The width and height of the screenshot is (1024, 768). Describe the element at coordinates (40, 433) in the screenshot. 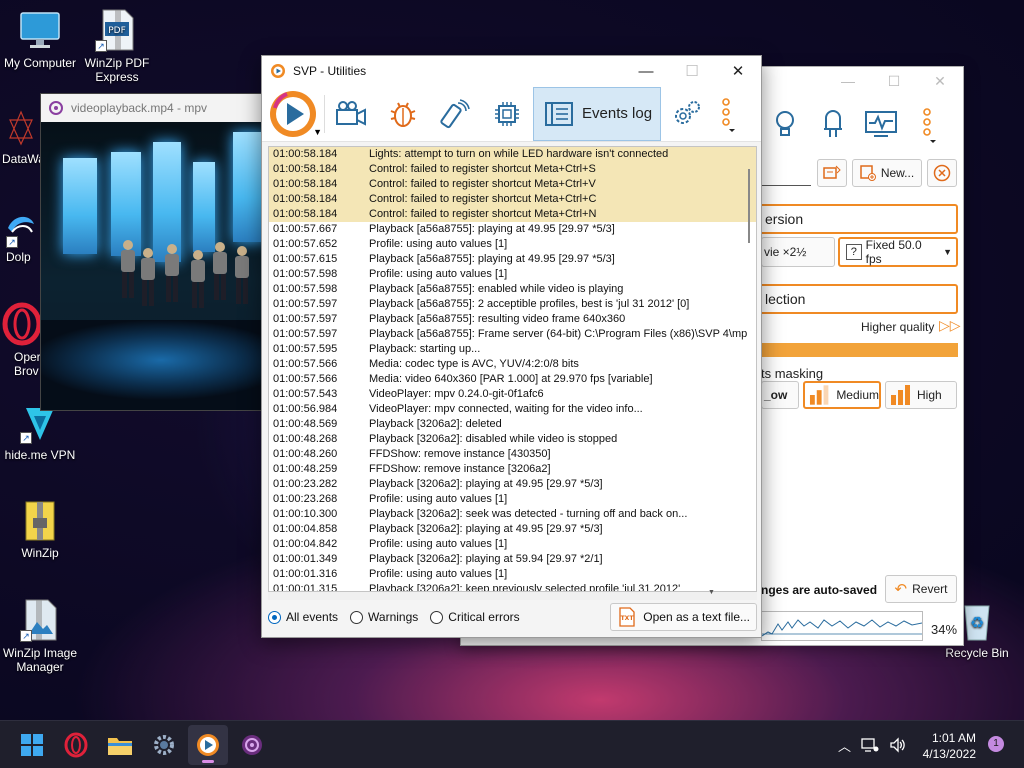

I see `desktop-icon-hideme-vpn: ↗ hide.me VPN` at that location.